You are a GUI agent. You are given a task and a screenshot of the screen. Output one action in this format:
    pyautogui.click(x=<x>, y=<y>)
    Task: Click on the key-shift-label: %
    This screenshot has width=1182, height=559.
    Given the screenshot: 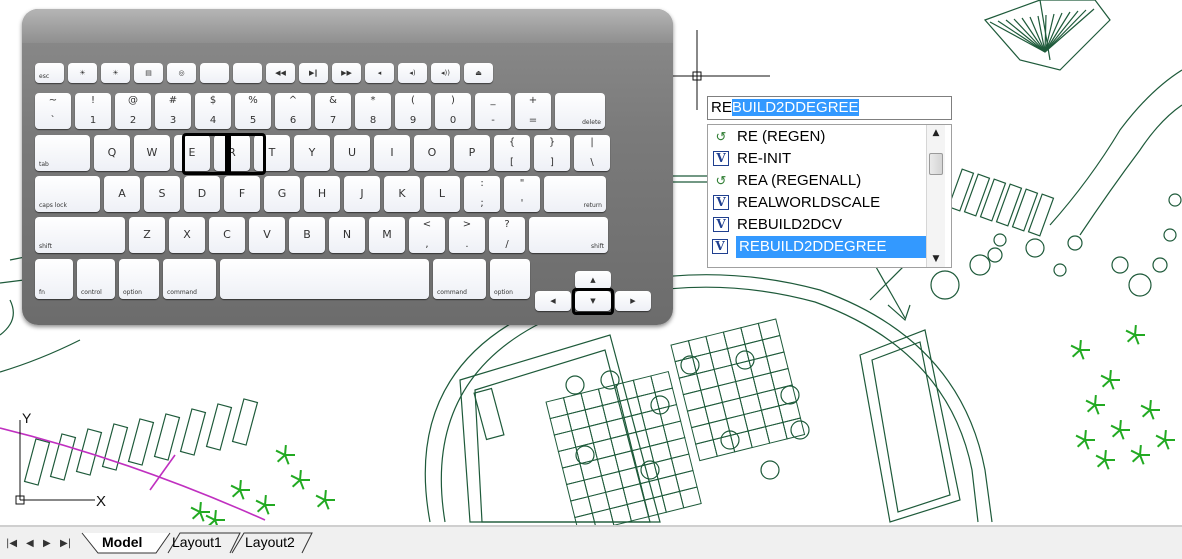 What is the action you would take?
    pyautogui.click(x=253, y=100)
    